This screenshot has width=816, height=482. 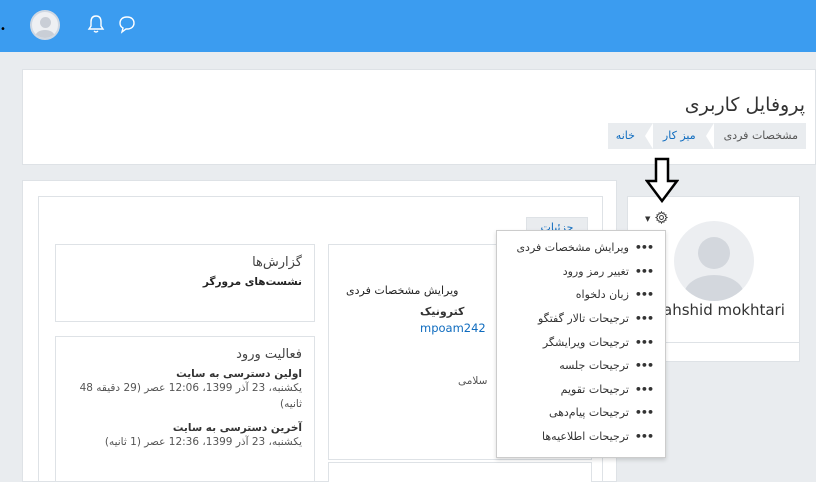 What do you see at coordinates (585, 342) in the screenshot?
I see `menu-item-label: ترجیحات ویرایشگر` at bounding box center [585, 342].